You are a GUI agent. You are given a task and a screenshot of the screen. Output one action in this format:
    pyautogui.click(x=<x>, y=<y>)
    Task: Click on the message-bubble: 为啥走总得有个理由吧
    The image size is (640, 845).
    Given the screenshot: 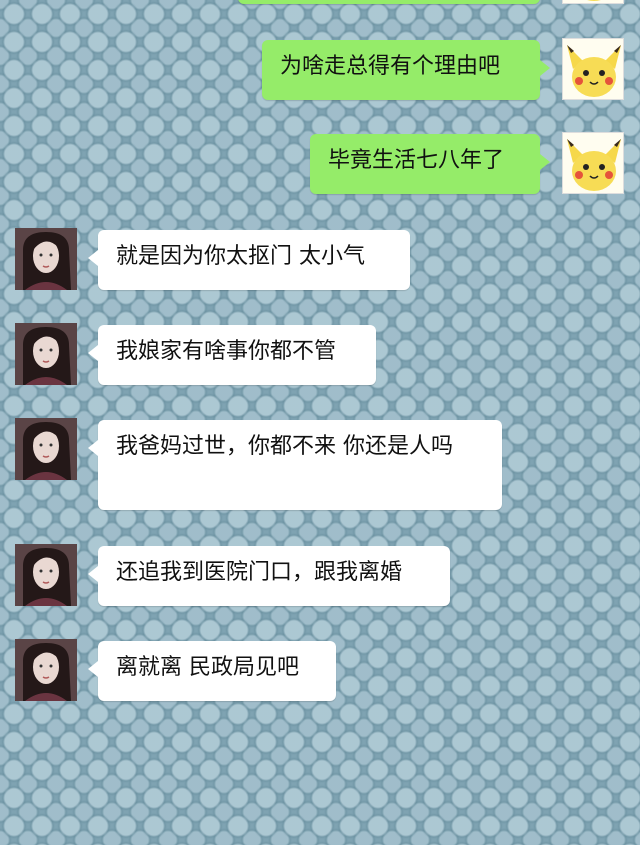 What is the action you would take?
    pyautogui.click(x=406, y=70)
    